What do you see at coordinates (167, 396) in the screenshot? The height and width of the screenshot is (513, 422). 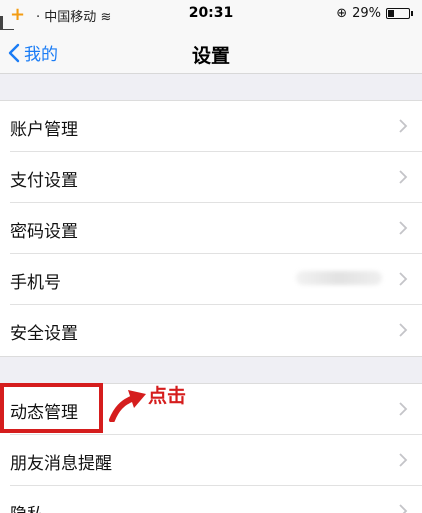 I see `annotation-label: 点击` at bounding box center [167, 396].